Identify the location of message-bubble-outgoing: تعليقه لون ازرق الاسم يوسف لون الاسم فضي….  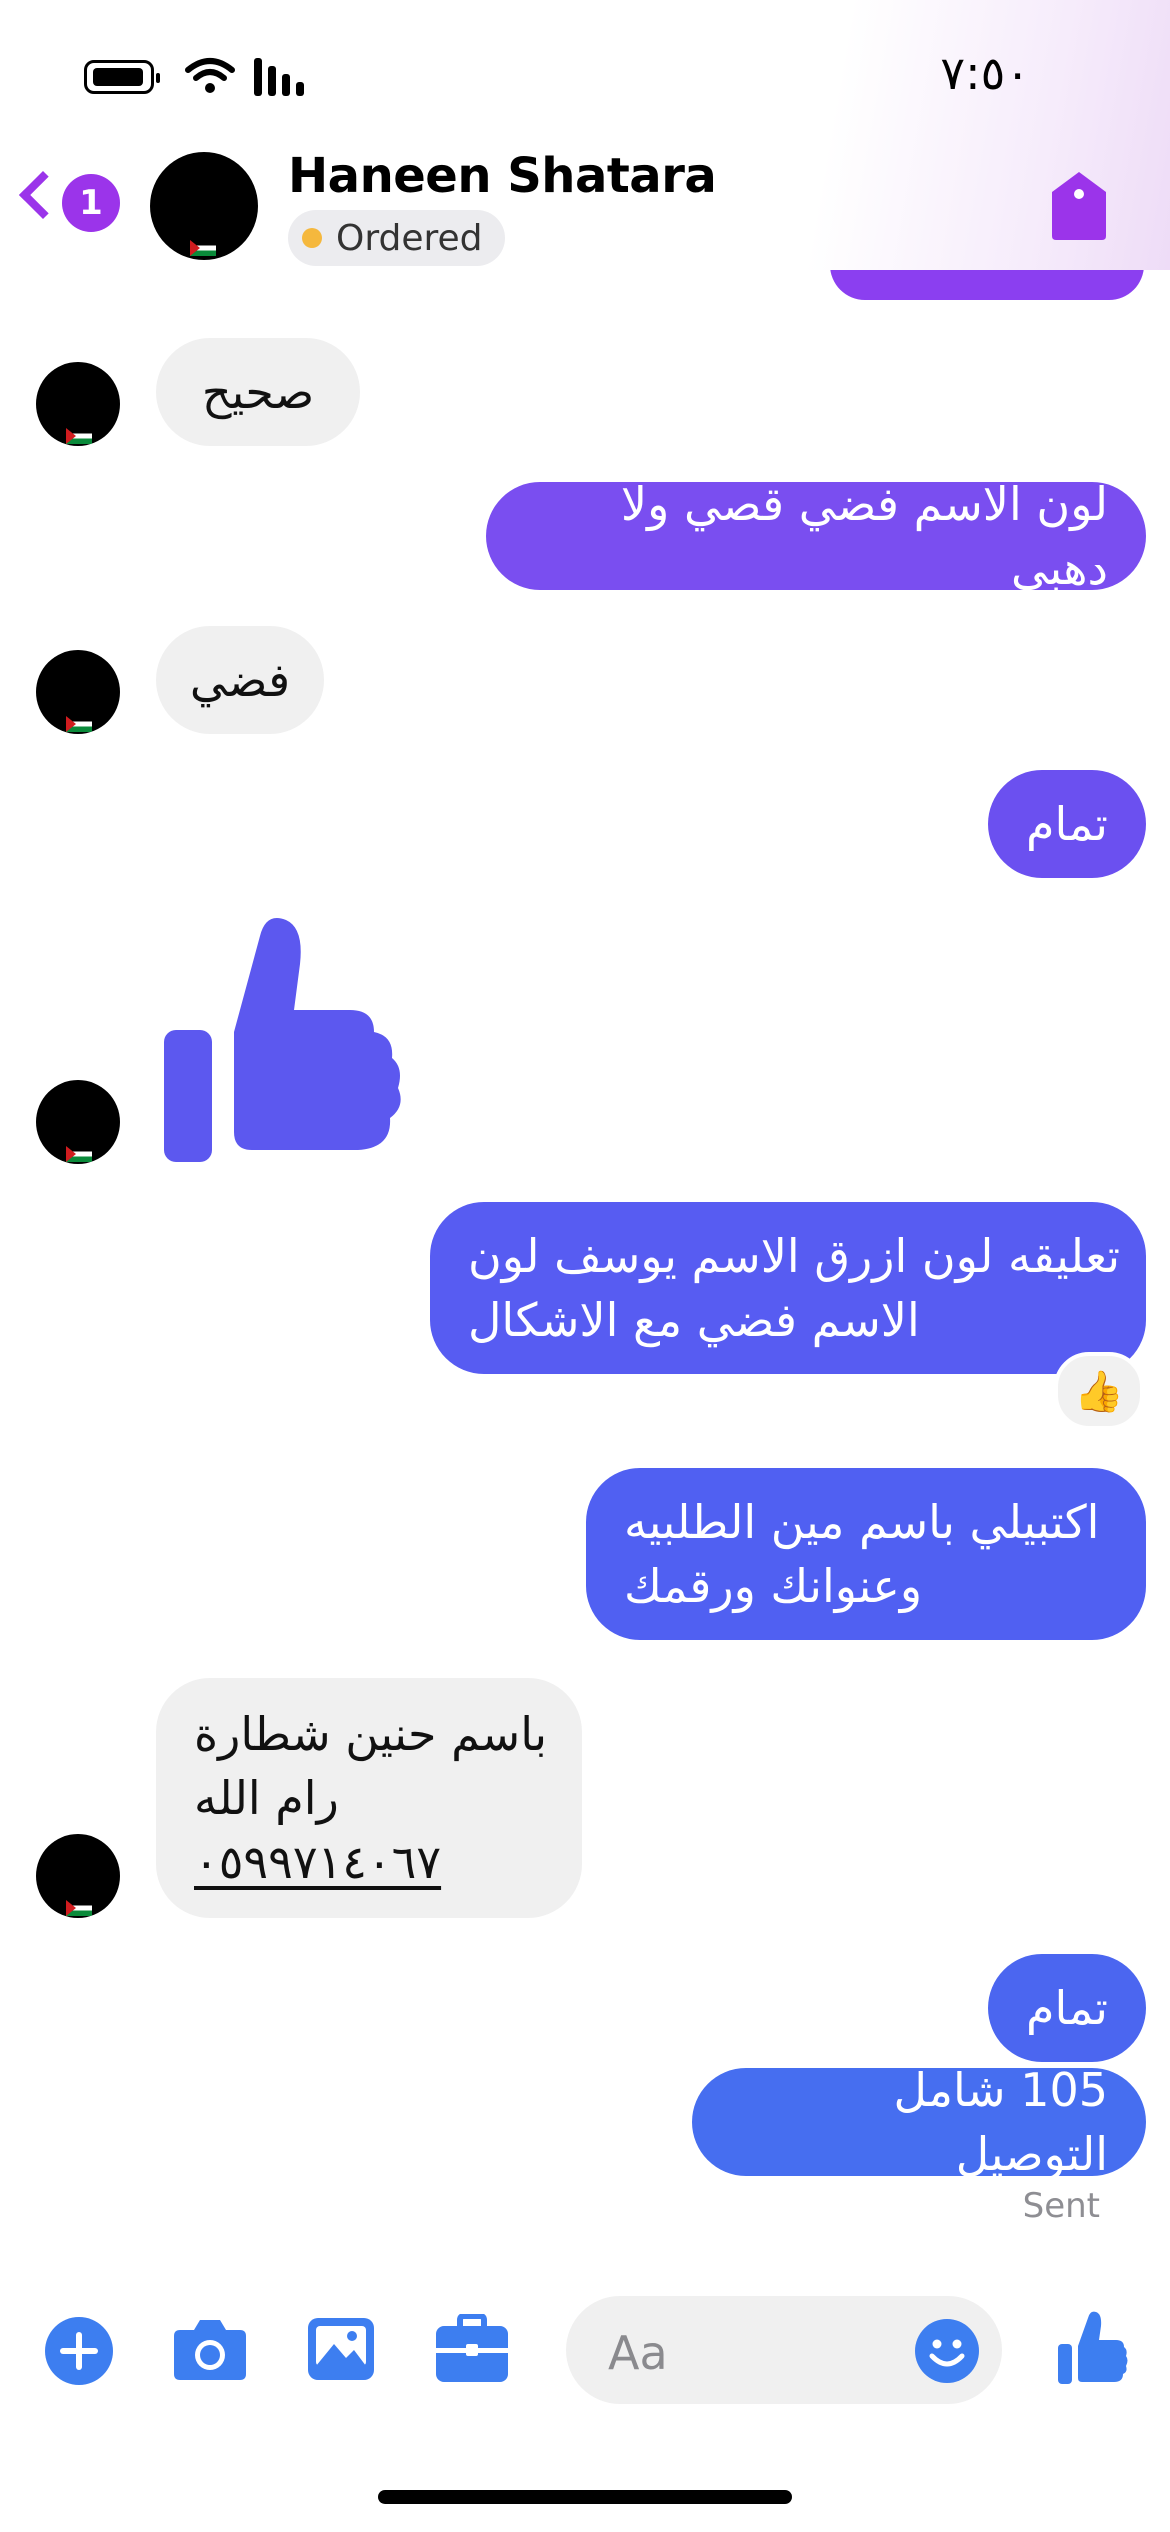
(788, 1288).